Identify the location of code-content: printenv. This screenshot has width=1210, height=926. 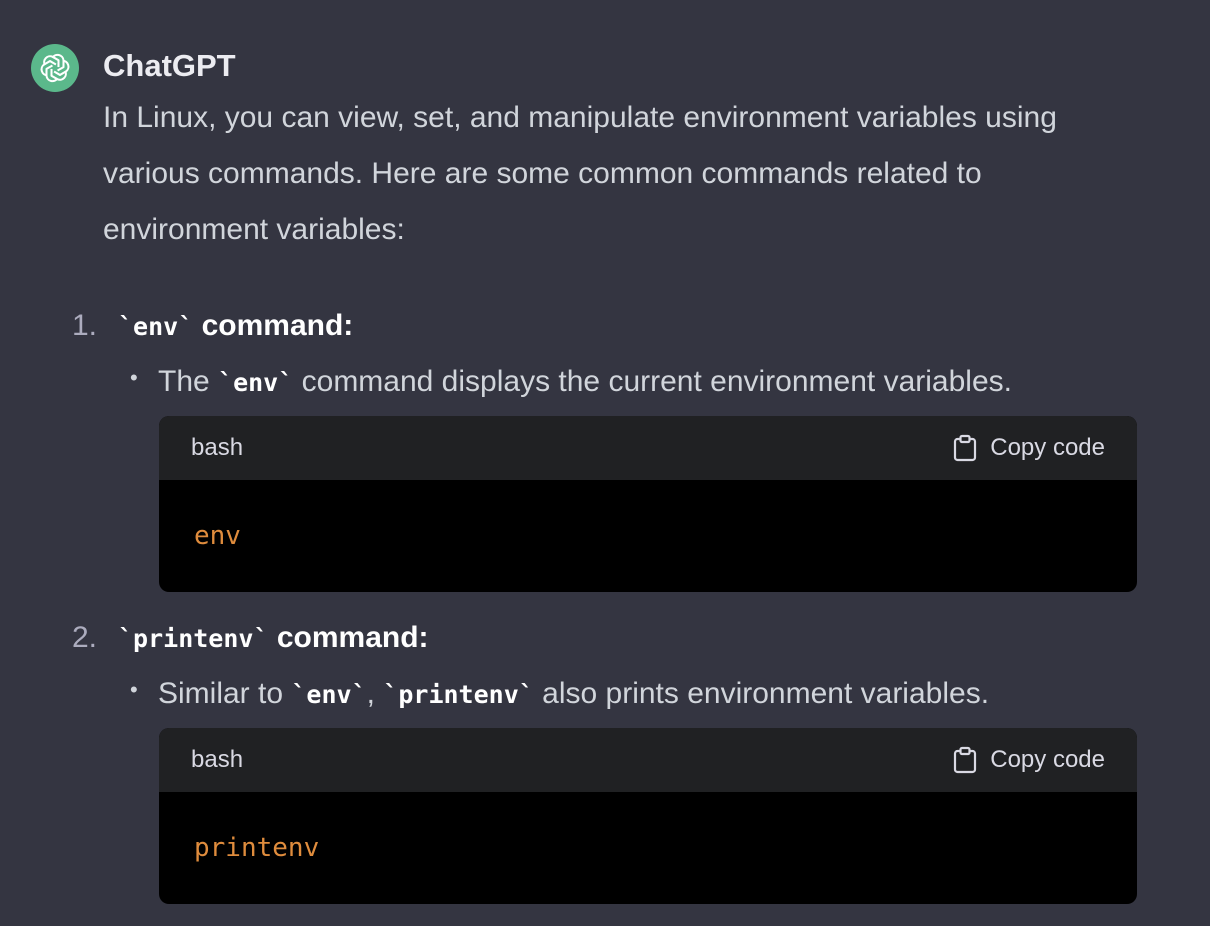
(257, 848).